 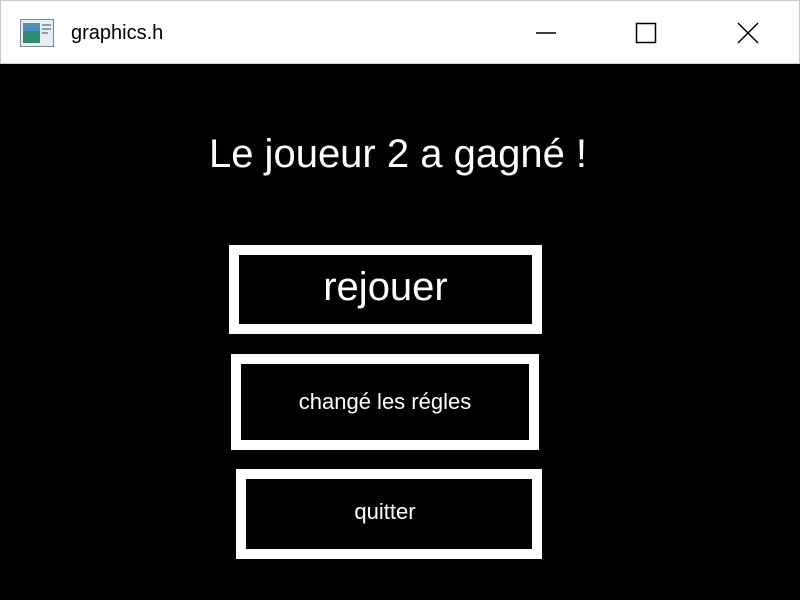 I want to click on maximize-icon, so click(x=646, y=33).